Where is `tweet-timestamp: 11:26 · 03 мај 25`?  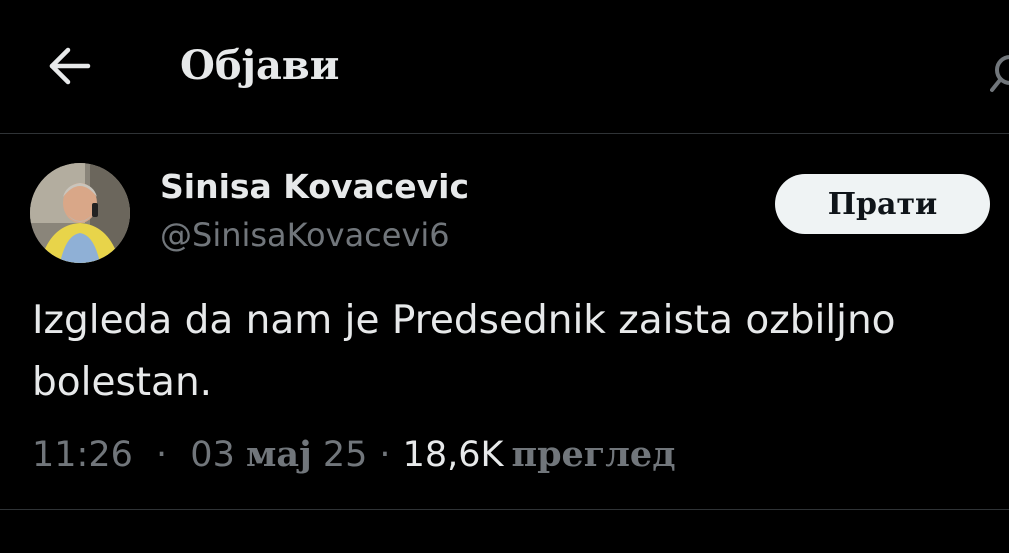 tweet-timestamp: 11:26 · 03 мај 25 is located at coordinates (199, 455).